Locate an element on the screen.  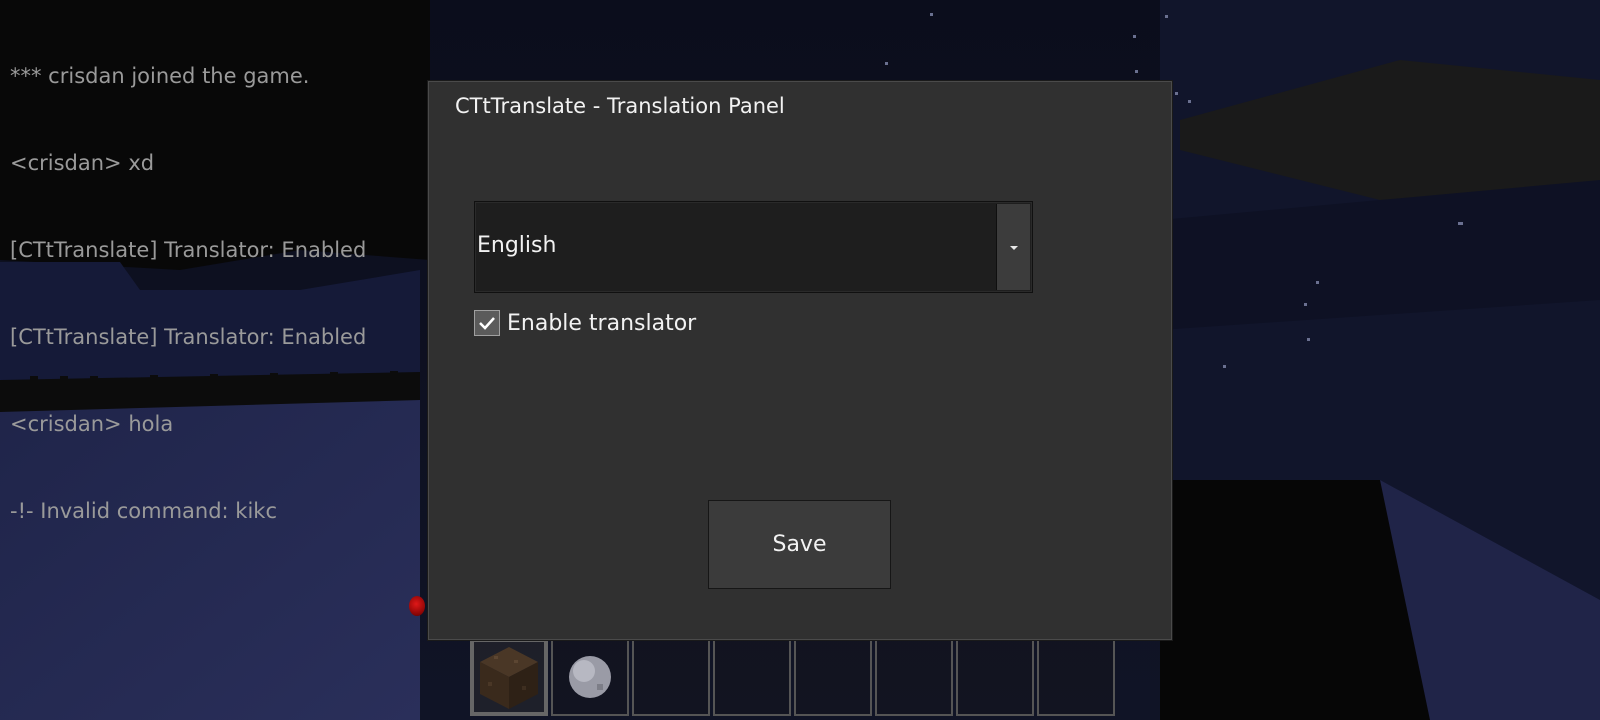
snowball-icon is located at coordinates (590, 677).